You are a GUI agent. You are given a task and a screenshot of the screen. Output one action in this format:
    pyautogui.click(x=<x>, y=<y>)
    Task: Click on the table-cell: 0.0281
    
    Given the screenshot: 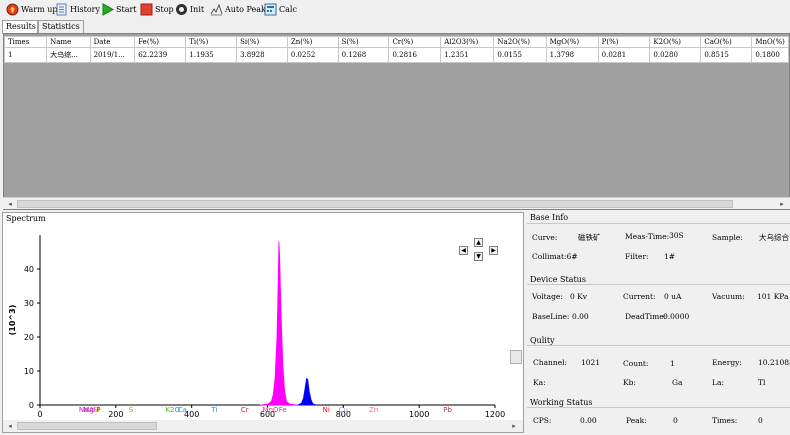 What is the action you would take?
    pyautogui.click(x=624, y=55)
    